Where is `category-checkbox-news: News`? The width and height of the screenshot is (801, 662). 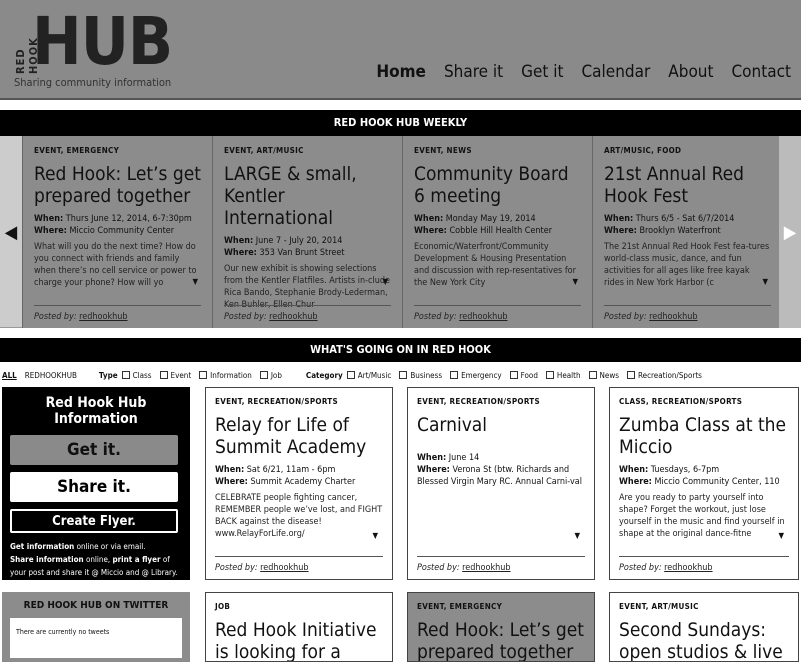 category-checkbox-news: News is located at coordinates (603, 375).